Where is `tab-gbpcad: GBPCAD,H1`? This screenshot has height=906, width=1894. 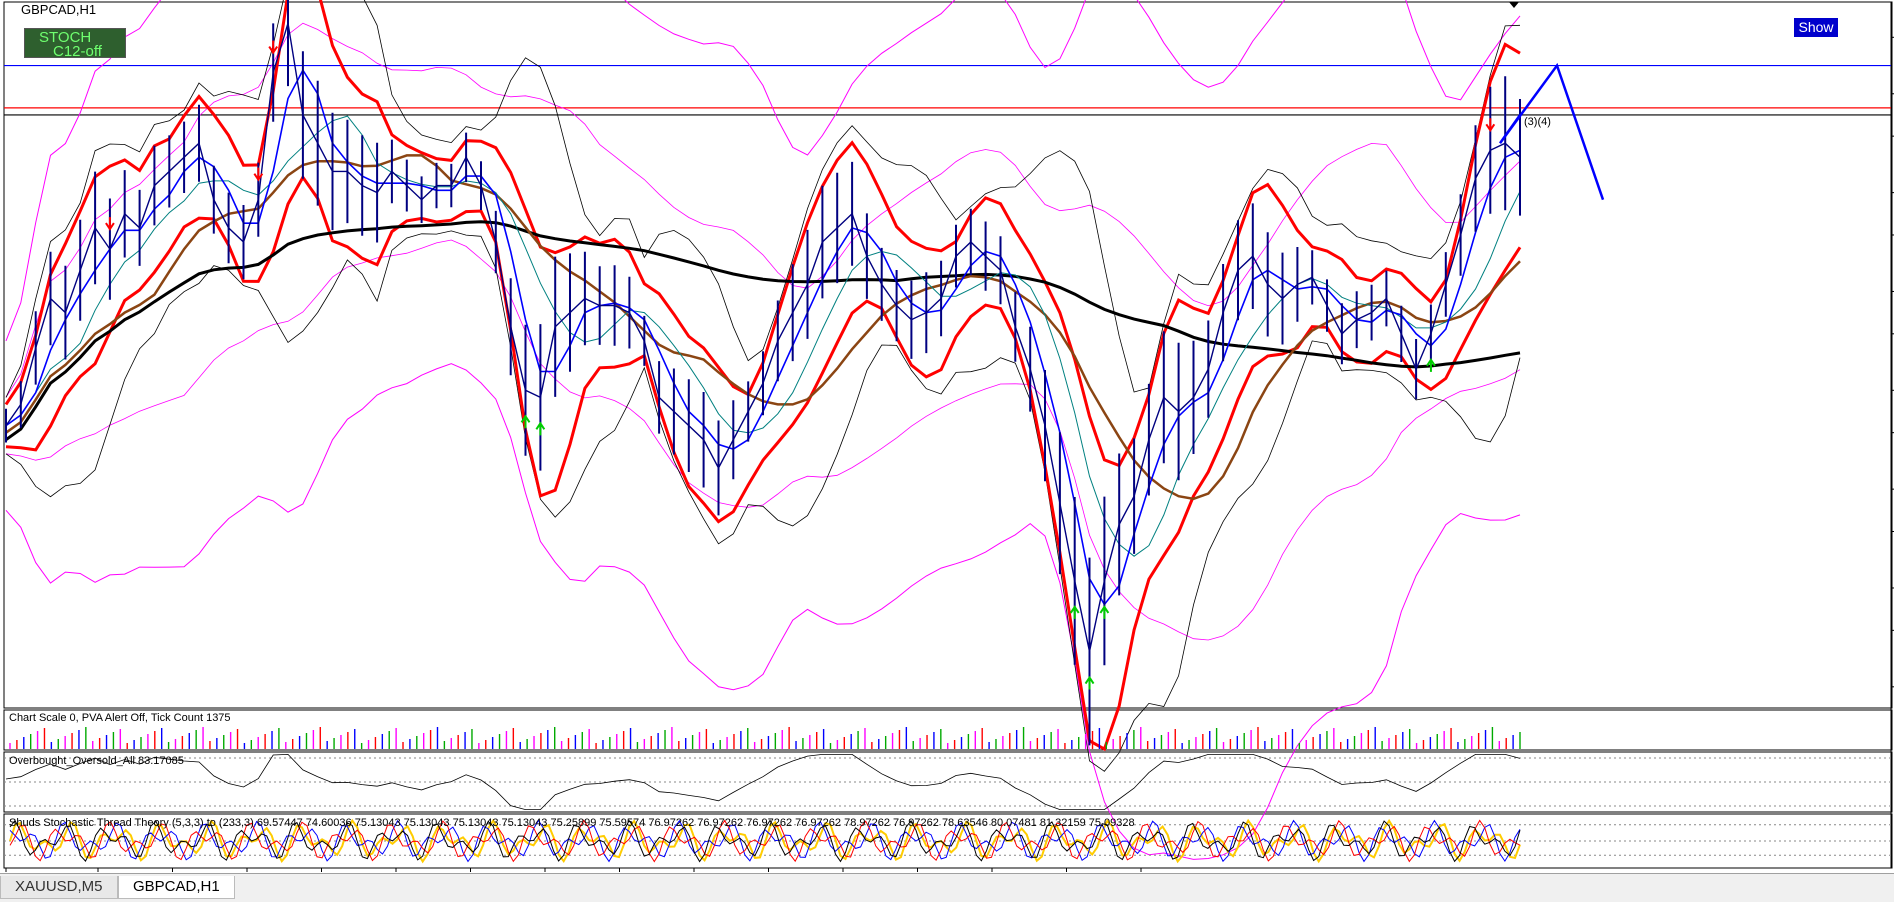 tab-gbpcad: GBPCAD,H1 is located at coordinates (176, 887).